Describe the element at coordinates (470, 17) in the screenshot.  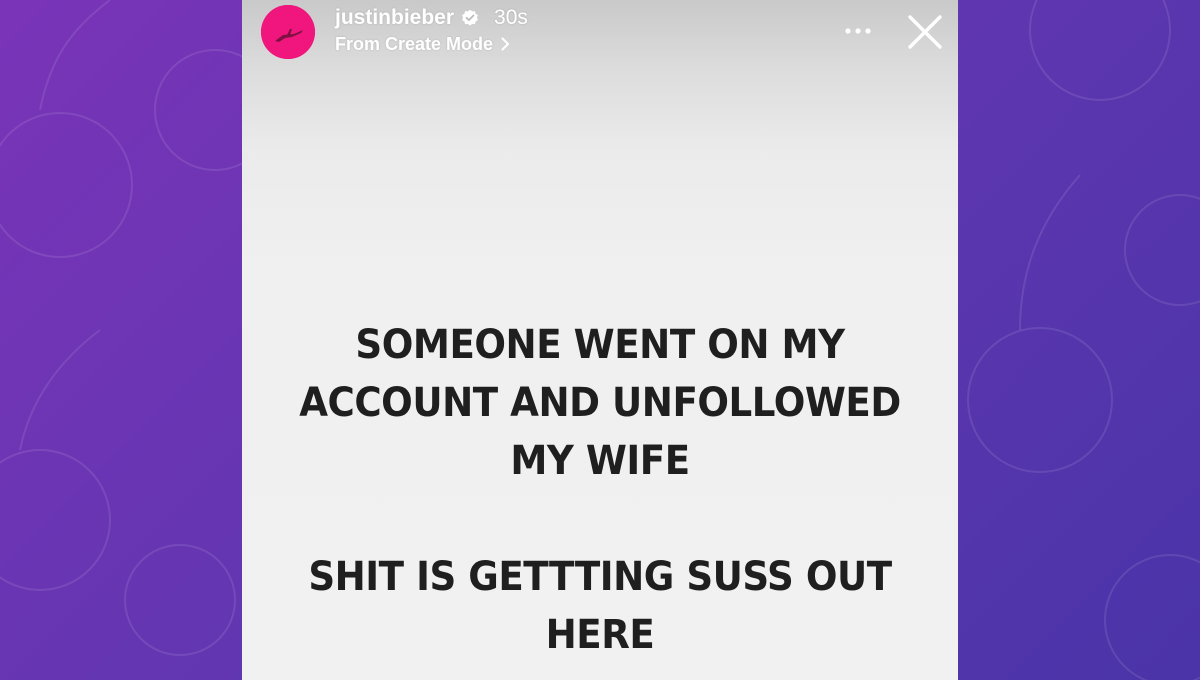
I see `verified-badge-icon` at that location.